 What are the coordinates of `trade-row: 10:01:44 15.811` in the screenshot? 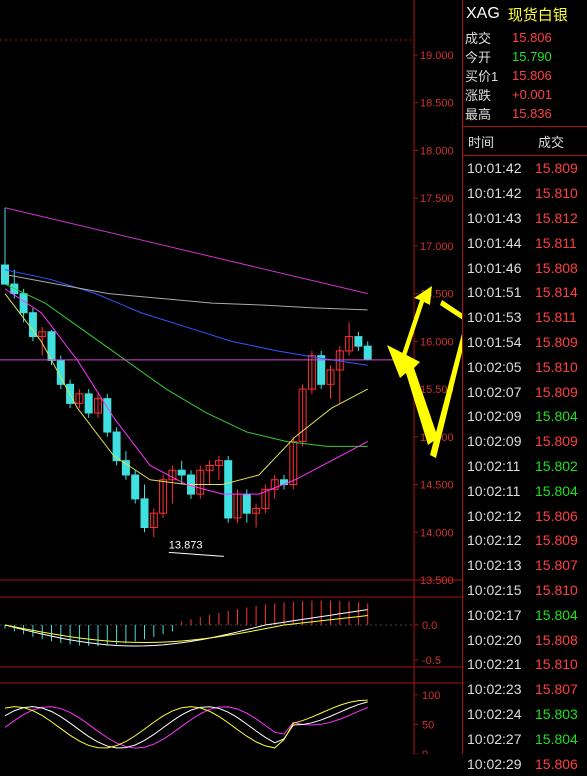 It's located at (525, 242).